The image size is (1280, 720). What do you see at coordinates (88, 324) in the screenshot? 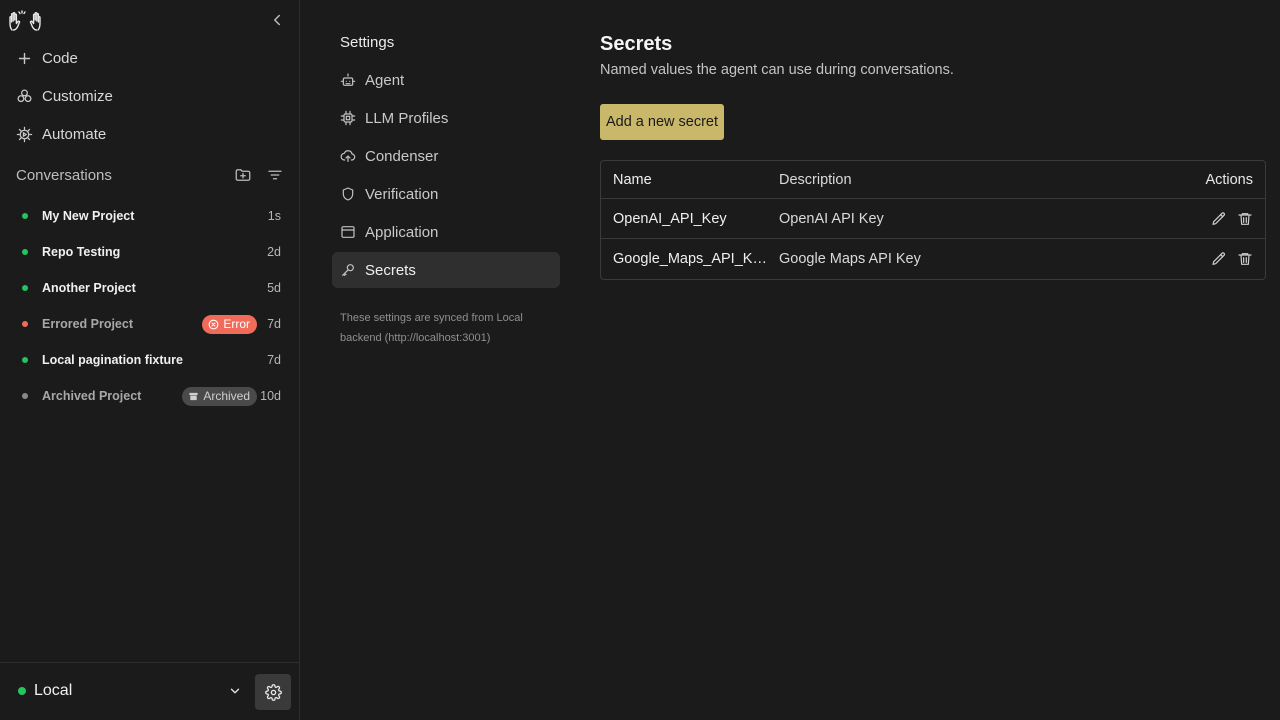
I see `conversation-name: Errored Project` at bounding box center [88, 324].